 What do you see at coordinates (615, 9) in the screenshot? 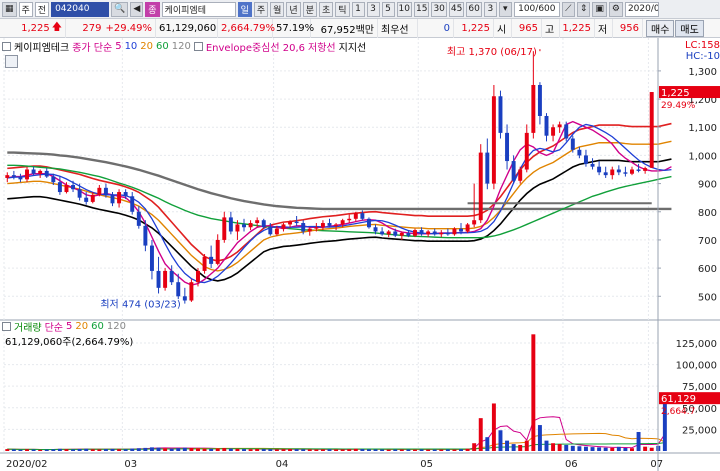
I see `settings-icon: ⚙` at bounding box center [615, 9].